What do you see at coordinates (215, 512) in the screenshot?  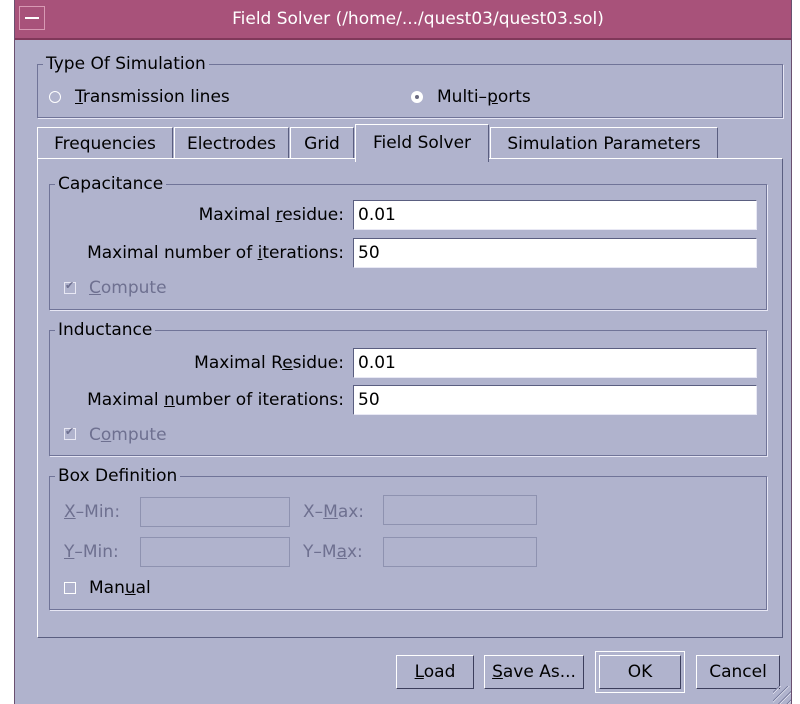 I see `xmin-input` at bounding box center [215, 512].